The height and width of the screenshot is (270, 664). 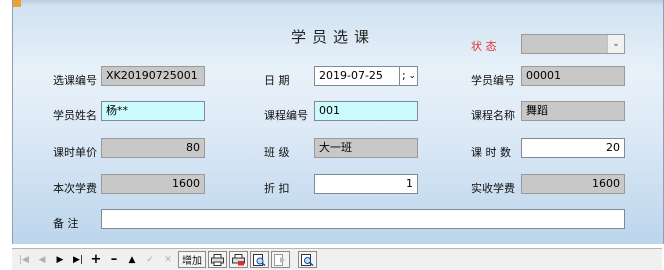 What do you see at coordinates (338, 3) in the screenshot?
I see `form-top-bar` at bounding box center [338, 3].